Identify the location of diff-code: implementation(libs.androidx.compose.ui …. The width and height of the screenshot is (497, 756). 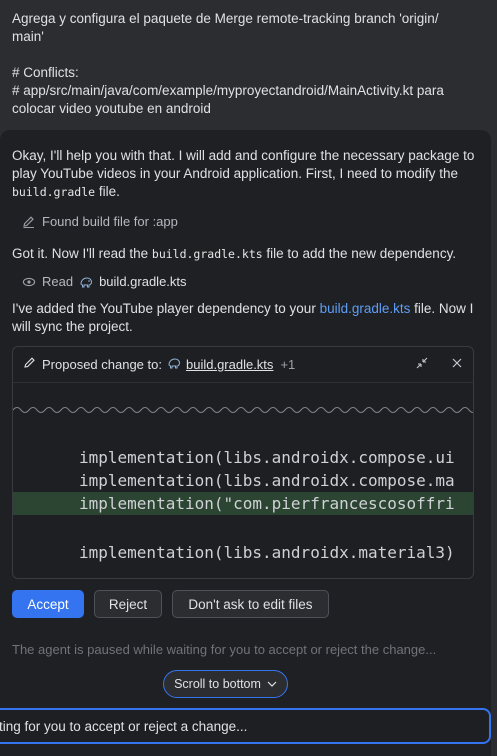
(243, 505).